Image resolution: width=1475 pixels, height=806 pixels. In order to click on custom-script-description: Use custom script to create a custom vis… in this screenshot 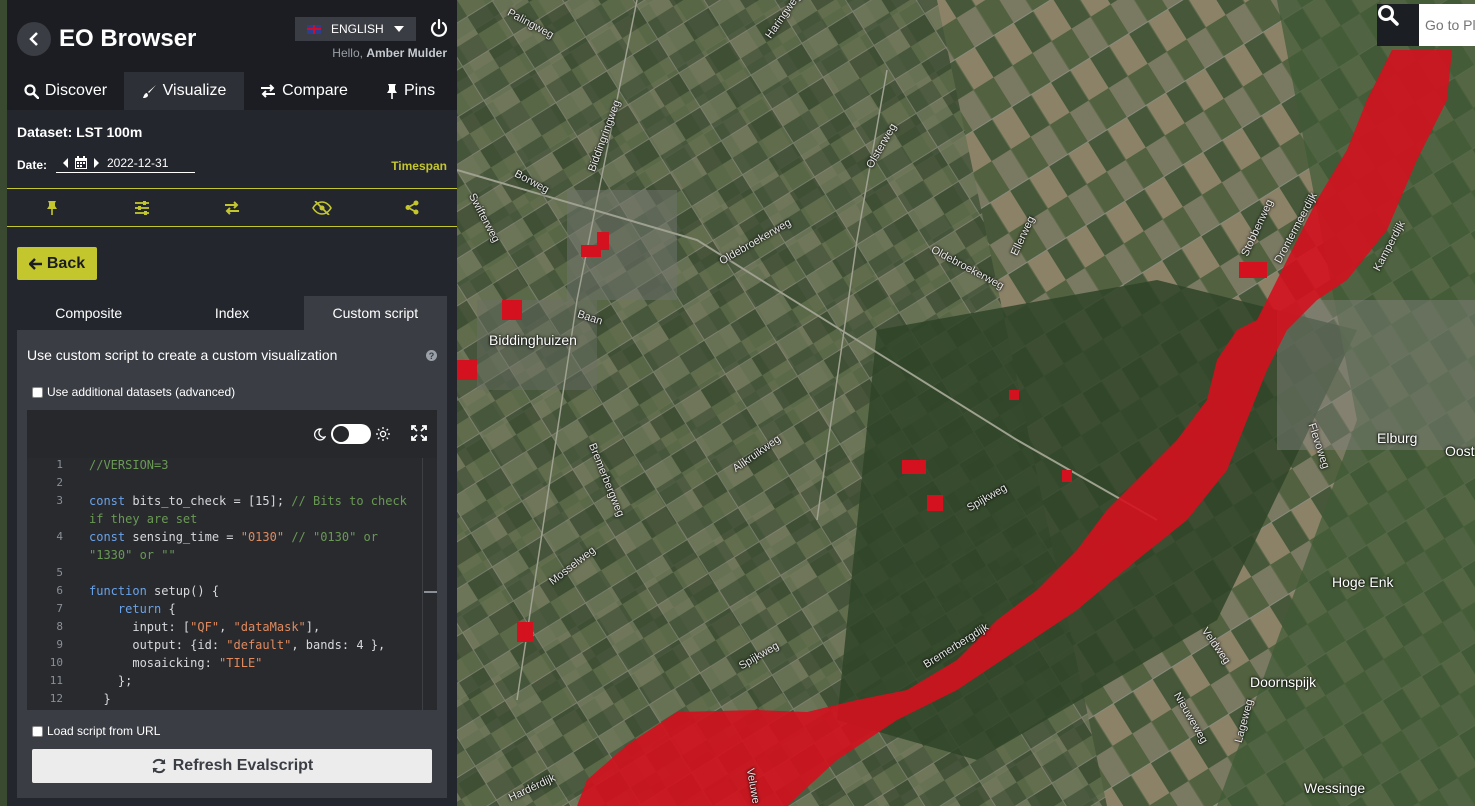, I will do `click(182, 355)`.